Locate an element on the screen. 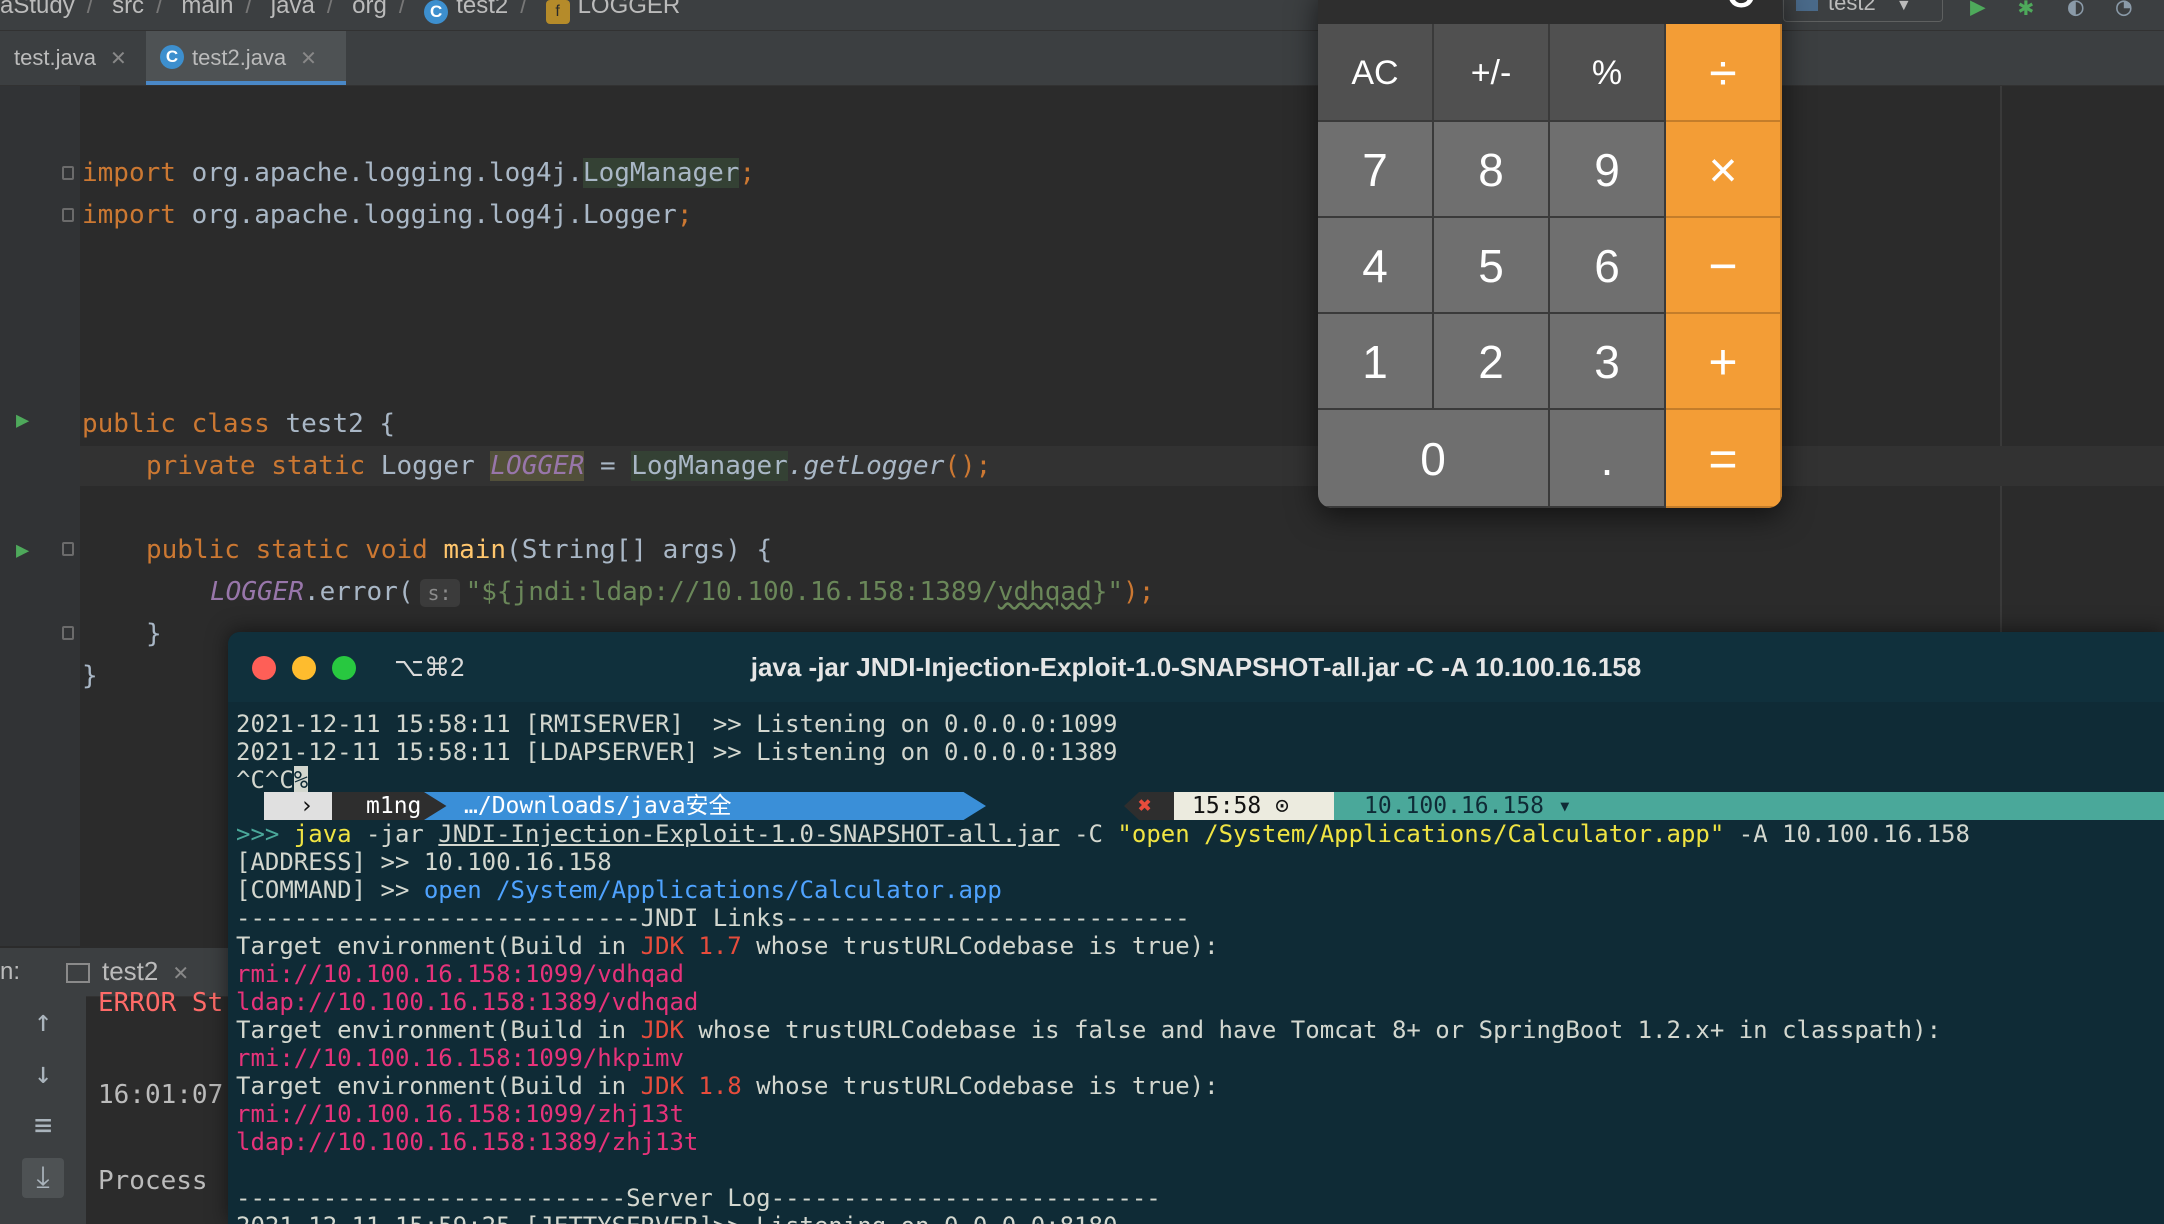 This screenshot has height=1224, width=2164. run-icon: ▶ is located at coordinates (1978, 10).